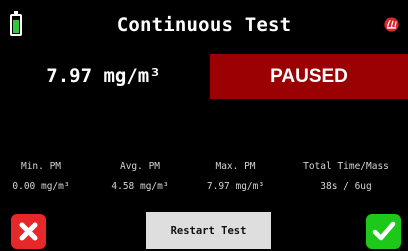 This screenshot has width=408, height=251. I want to click on stat-value: 7.97 mg/m³, so click(235, 186).